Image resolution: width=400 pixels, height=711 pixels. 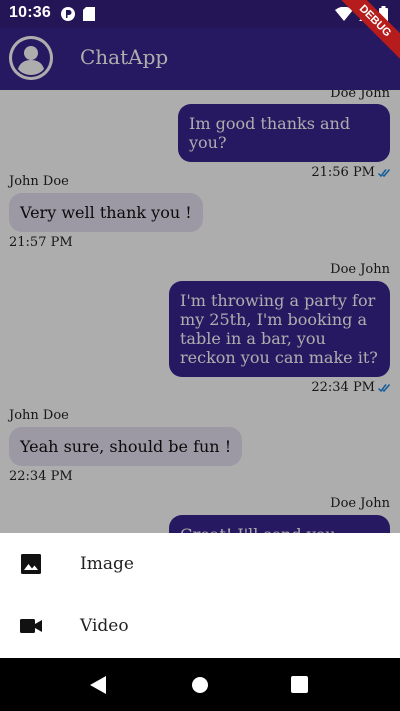 I want to click on system-nav-bar, so click(x=200, y=684).